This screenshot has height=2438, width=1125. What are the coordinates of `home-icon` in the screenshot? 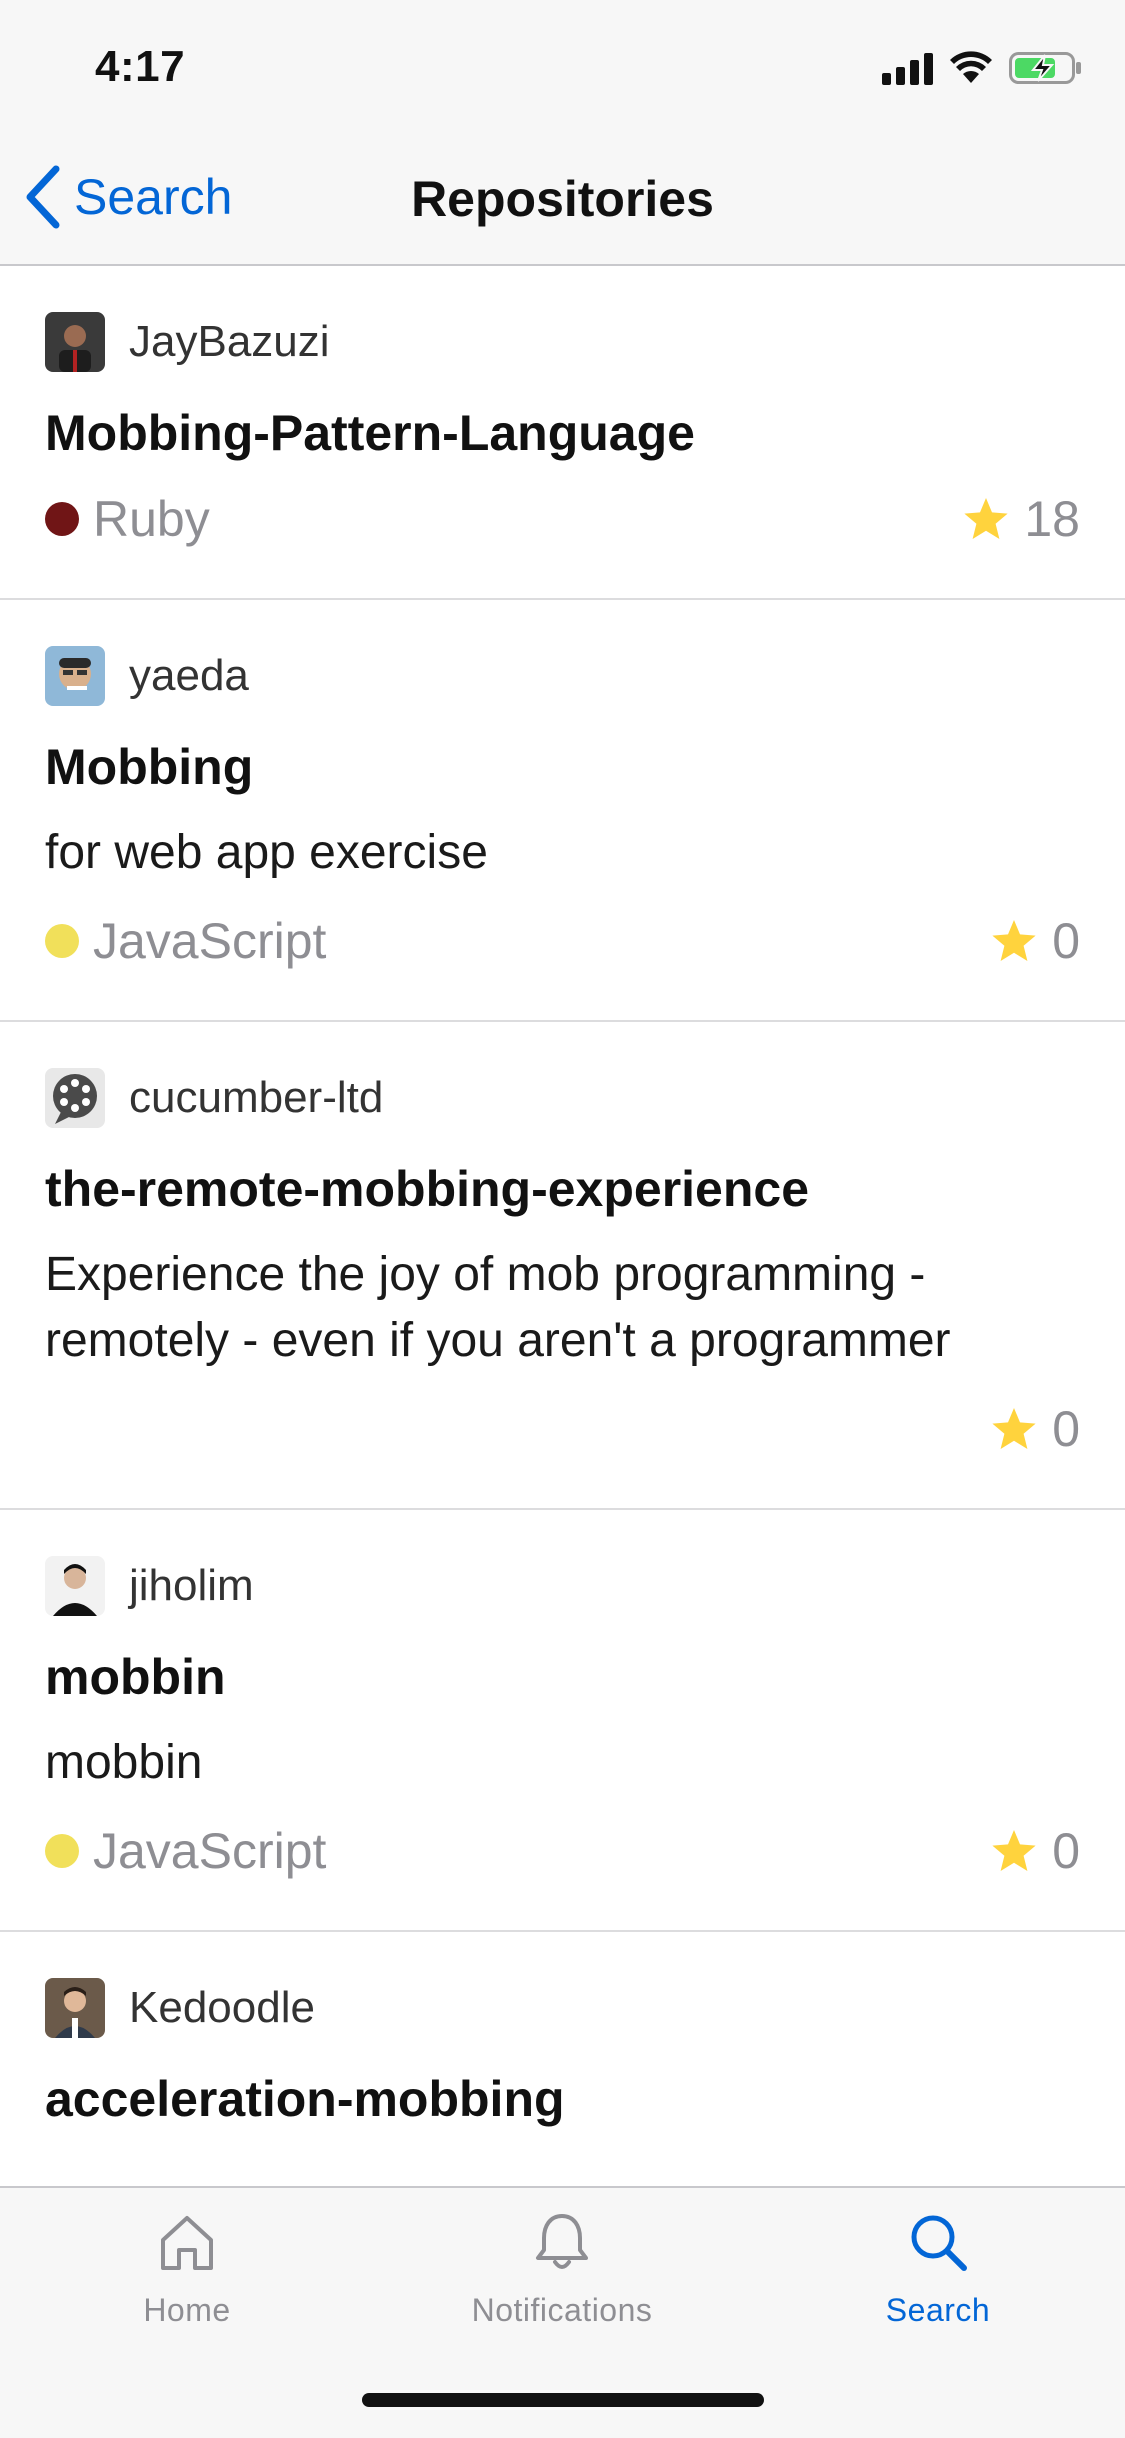 It's located at (187, 2243).